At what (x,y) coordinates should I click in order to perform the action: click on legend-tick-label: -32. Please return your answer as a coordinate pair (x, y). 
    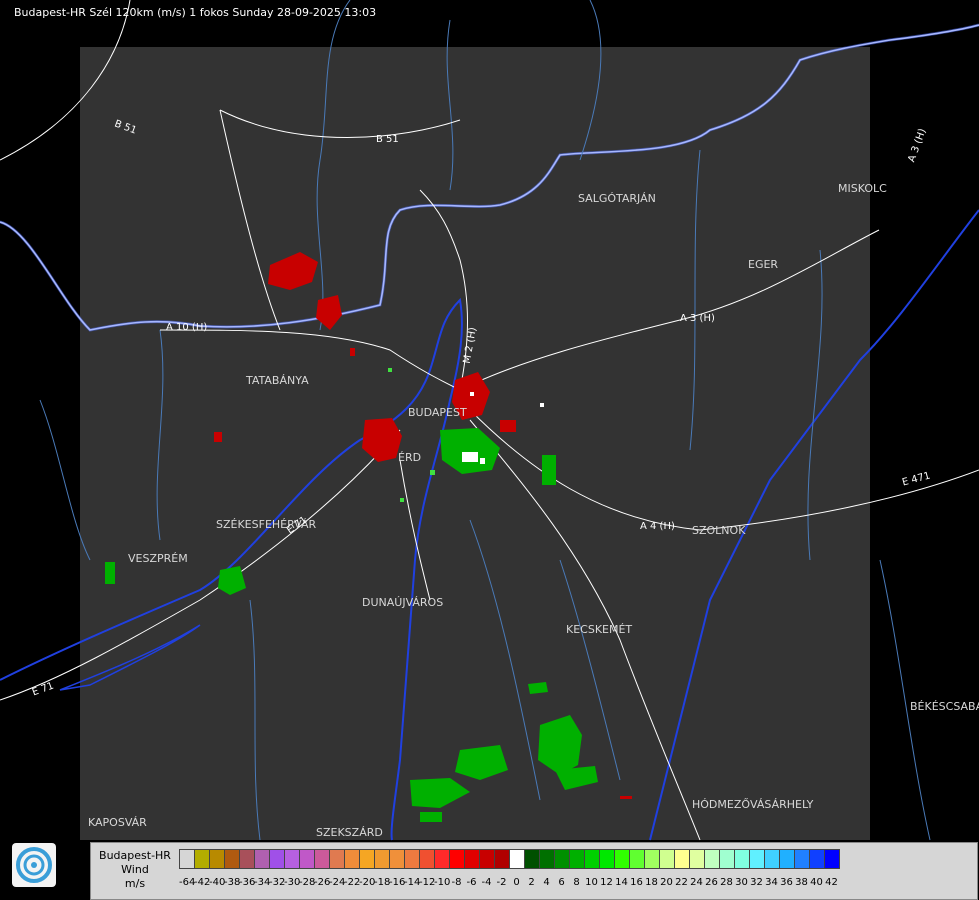
    Looking at the image, I should click on (277, 882).